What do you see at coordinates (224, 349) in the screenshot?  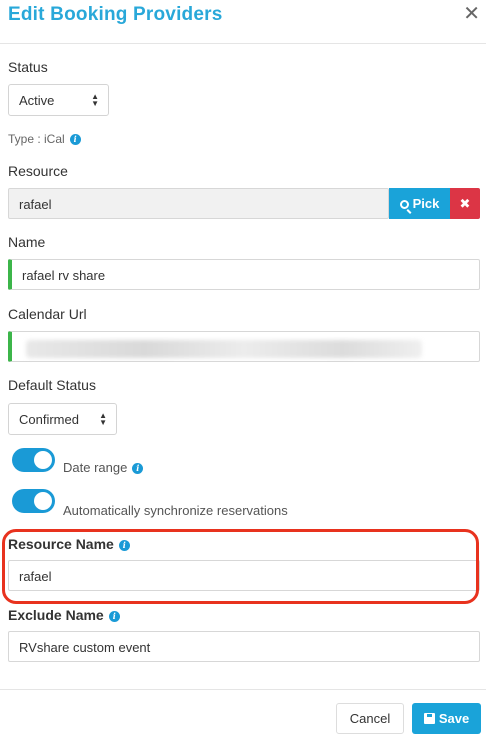 I see `redacted-url-blur` at bounding box center [224, 349].